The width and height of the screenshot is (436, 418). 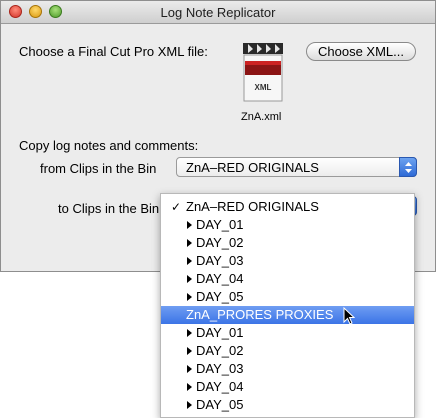 I want to click on to-bin-label: to Clips in the Bin, so click(x=109, y=208).